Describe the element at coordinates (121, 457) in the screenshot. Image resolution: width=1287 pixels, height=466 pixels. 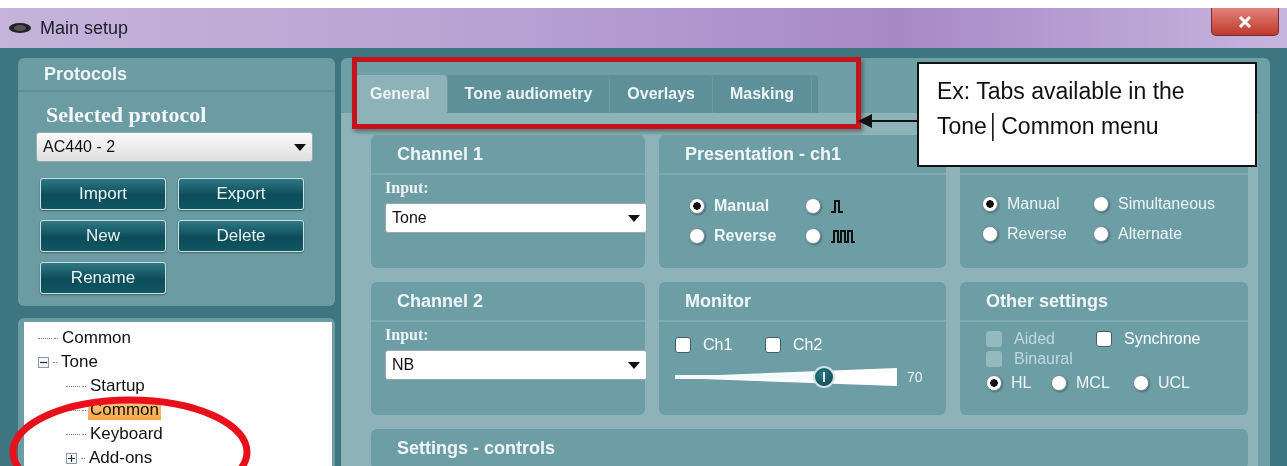
I see `tree-item: Add-ons` at that location.